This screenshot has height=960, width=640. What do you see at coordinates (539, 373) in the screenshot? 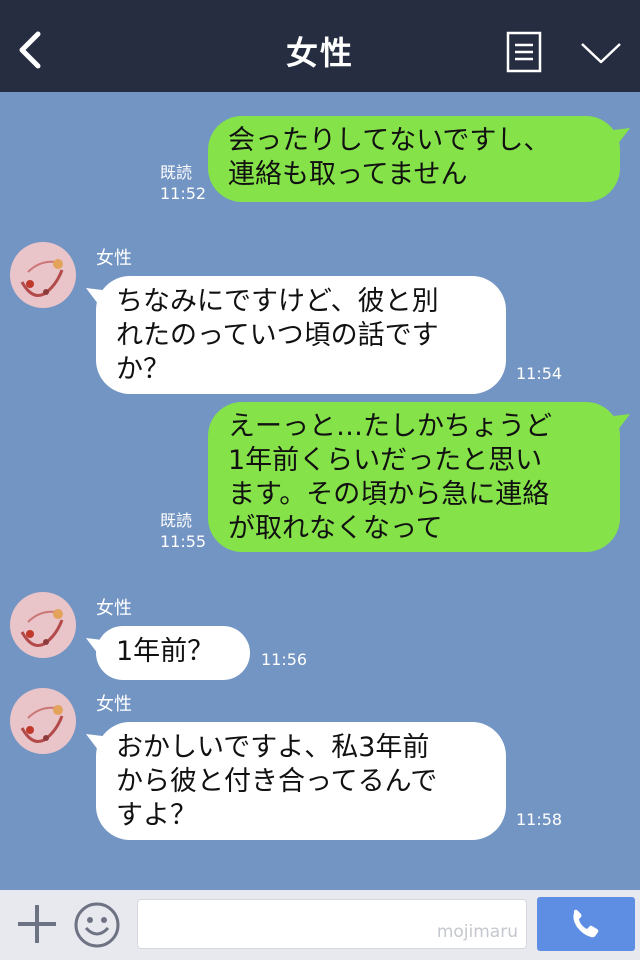
I see `message-time: 11:54` at bounding box center [539, 373].